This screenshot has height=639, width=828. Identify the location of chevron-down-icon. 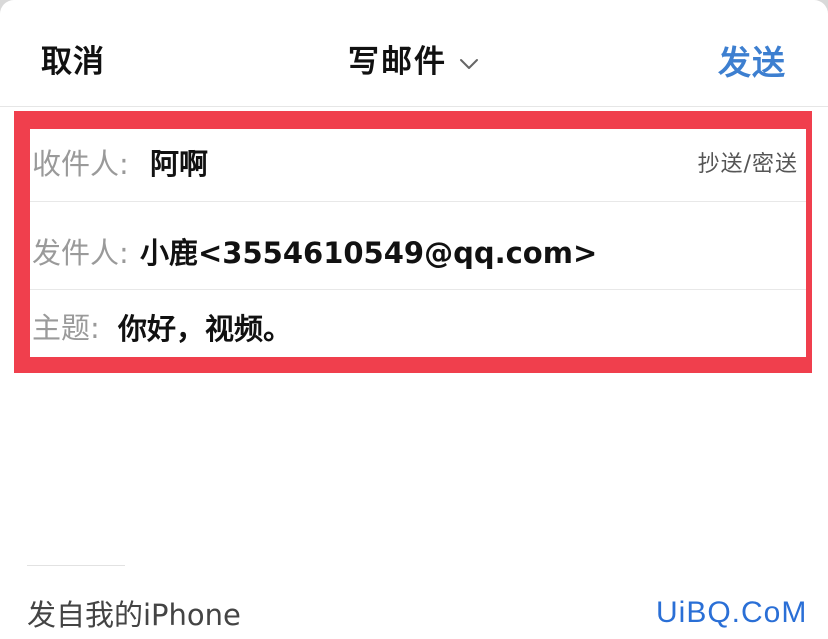
(469, 60).